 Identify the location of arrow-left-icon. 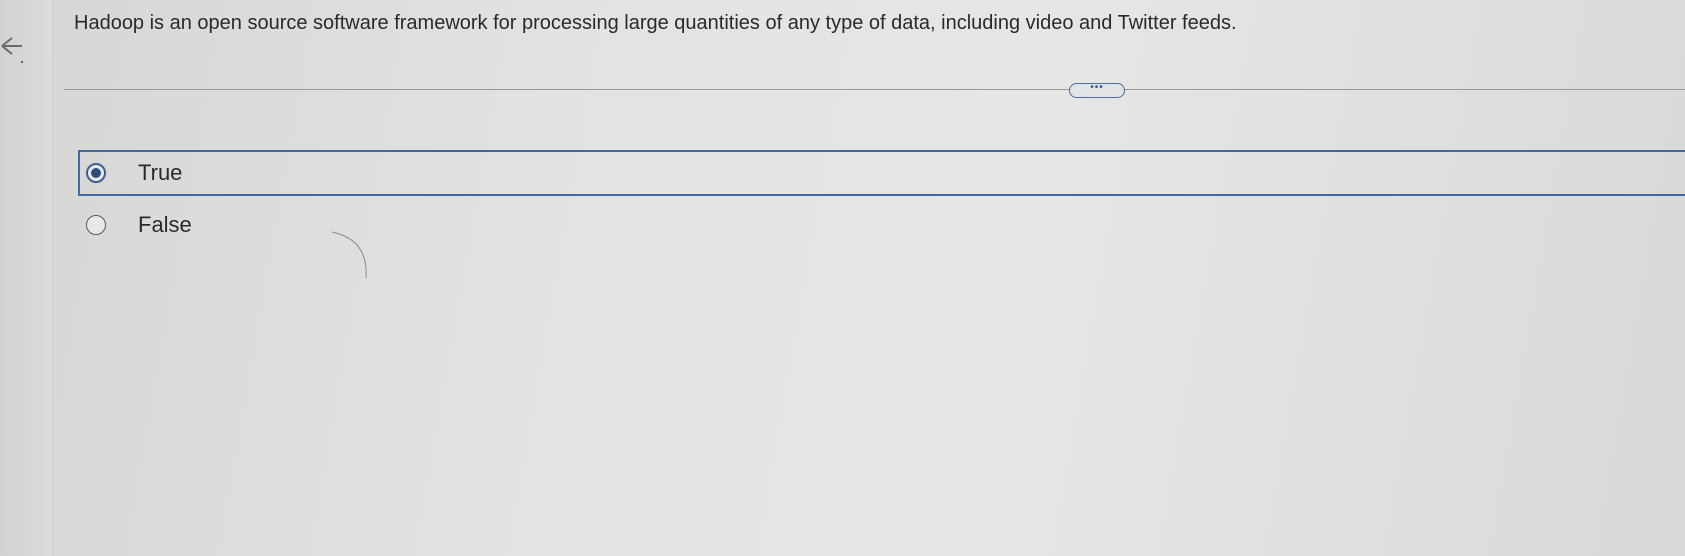
(13, 48).